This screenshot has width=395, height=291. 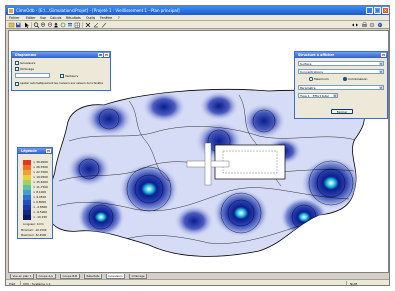 I want to click on legend-value: > -10.150, so click(x=40, y=217).